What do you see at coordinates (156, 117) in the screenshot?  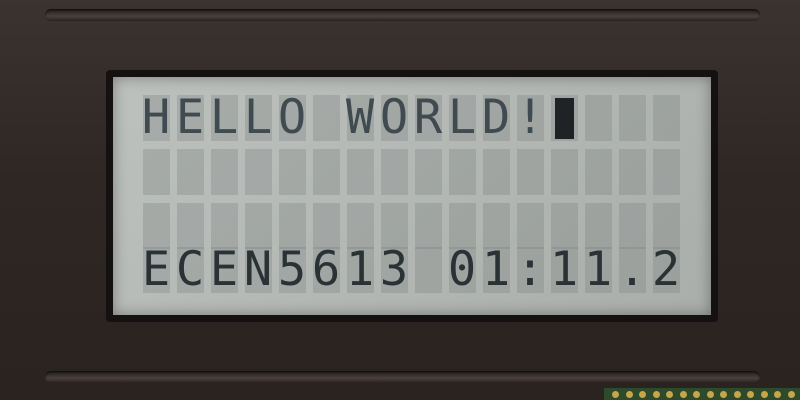 I see `lcd-glyph: H` at bounding box center [156, 117].